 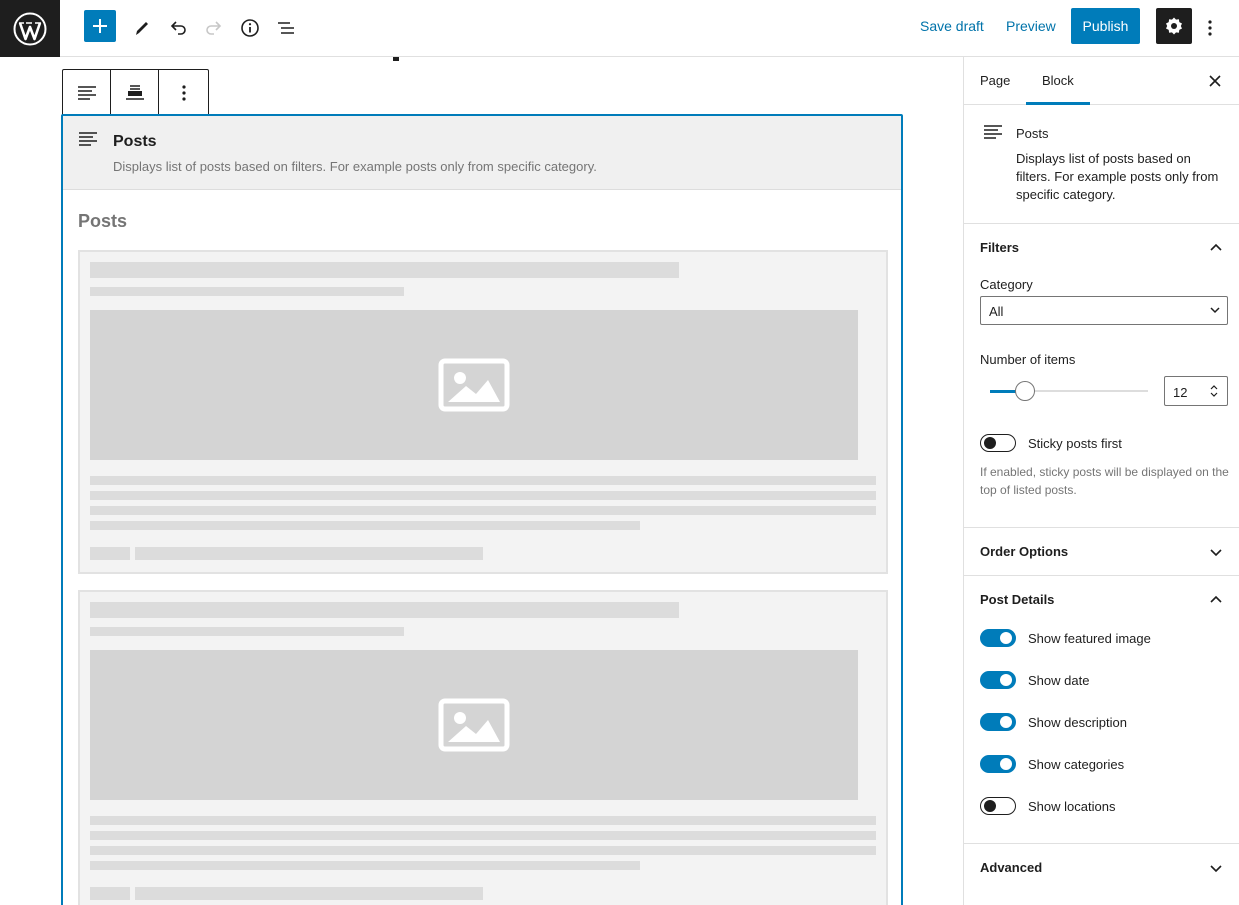 What do you see at coordinates (1006, 284) in the screenshot?
I see `category-label: Category` at bounding box center [1006, 284].